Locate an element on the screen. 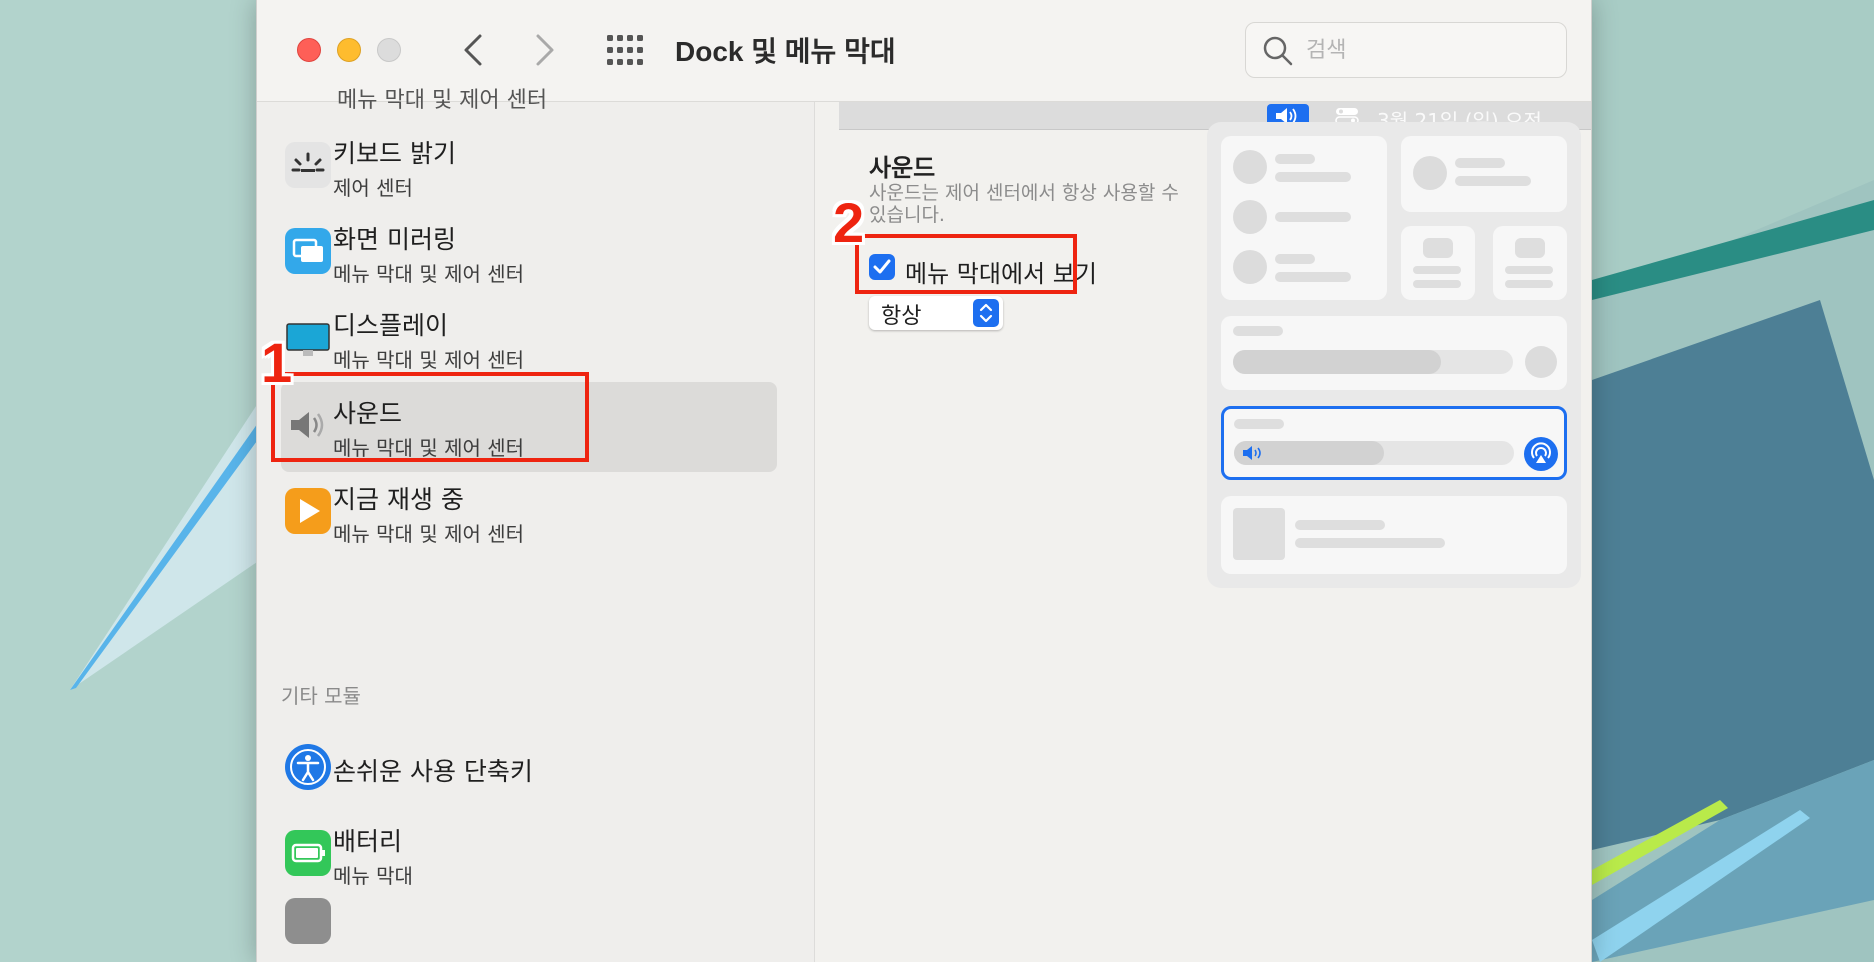 This screenshot has width=1874, height=962. sidebar-item-display: 디스플레이 메뉴 막대 및 제어 센터 is located at coordinates (529, 339).